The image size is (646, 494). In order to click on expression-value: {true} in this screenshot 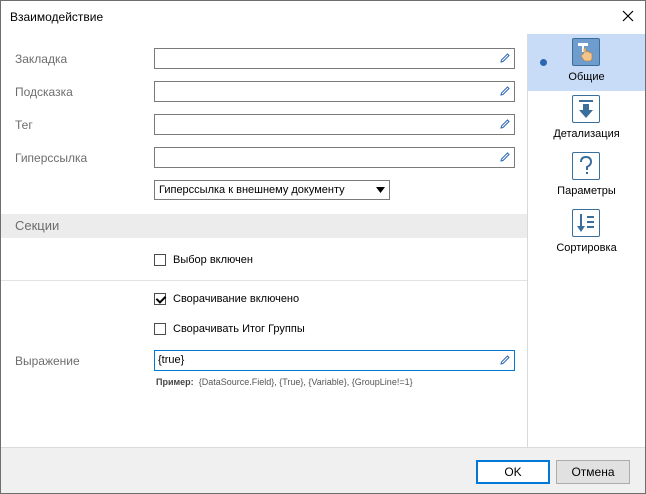, I will do `click(171, 360)`.